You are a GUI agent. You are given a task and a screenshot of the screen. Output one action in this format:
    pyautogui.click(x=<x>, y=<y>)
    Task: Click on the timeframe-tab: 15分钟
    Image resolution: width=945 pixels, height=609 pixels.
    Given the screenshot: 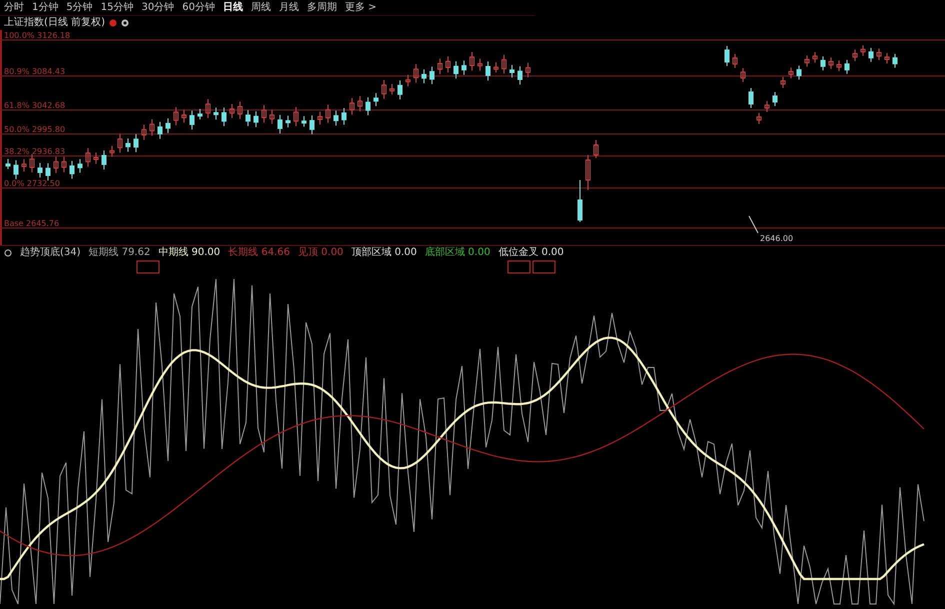 What is the action you would take?
    pyautogui.click(x=117, y=7)
    